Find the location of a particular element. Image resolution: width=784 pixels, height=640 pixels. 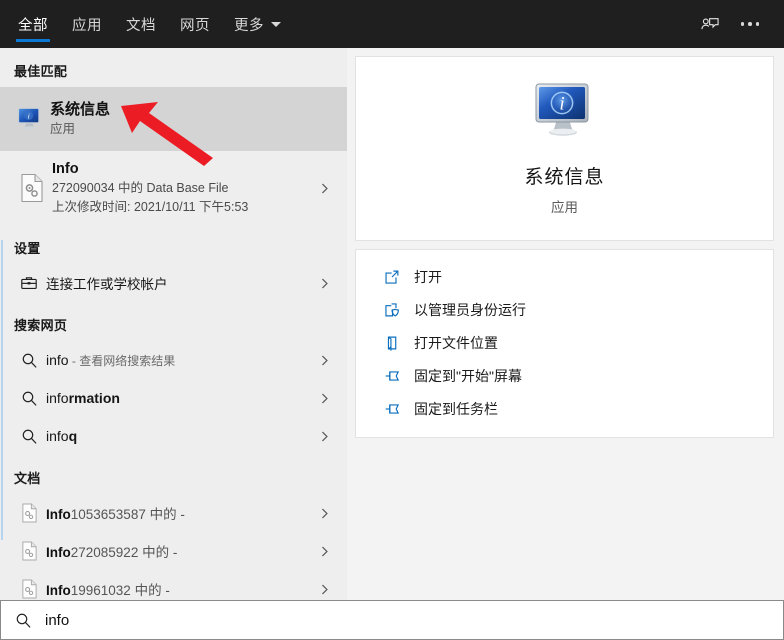

tab-all: 全部 is located at coordinates (33, 24).